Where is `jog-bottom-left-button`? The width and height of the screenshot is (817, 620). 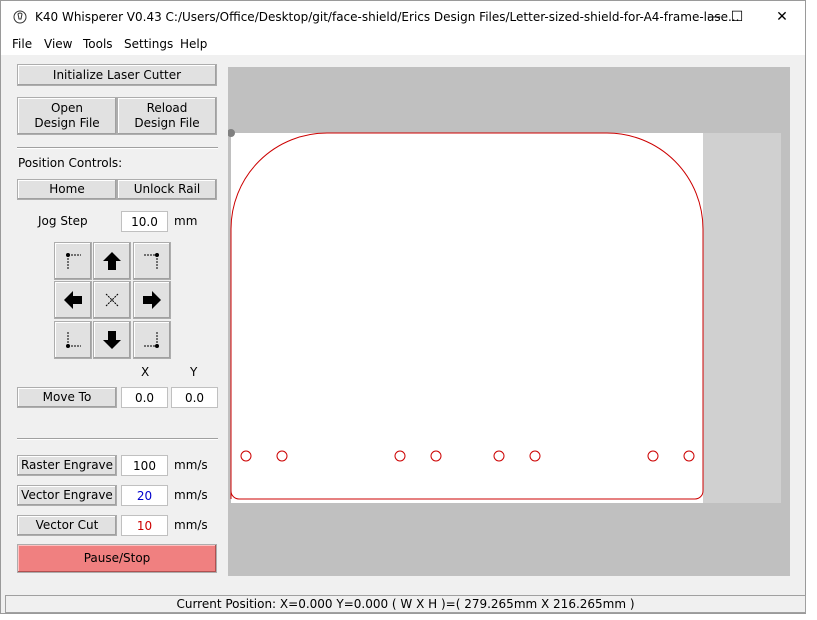 jog-bottom-left-button is located at coordinates (73, 340).